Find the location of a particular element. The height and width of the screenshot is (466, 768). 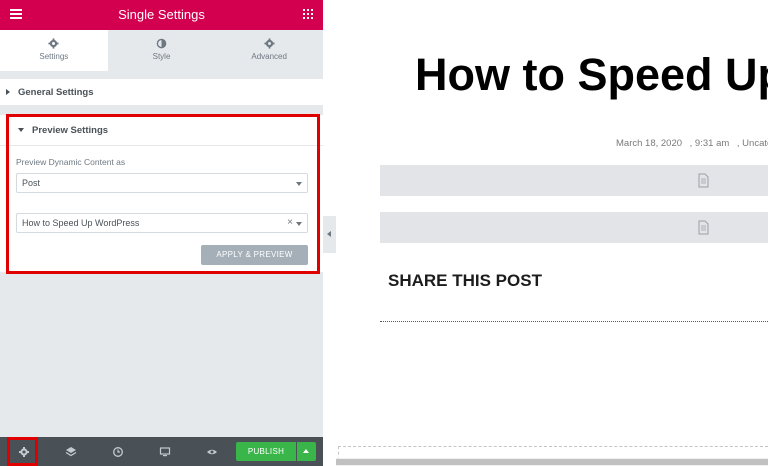

post-meta: March 18, 2020 , 9:31 am , Uncate is located at coordinates (692, 143).